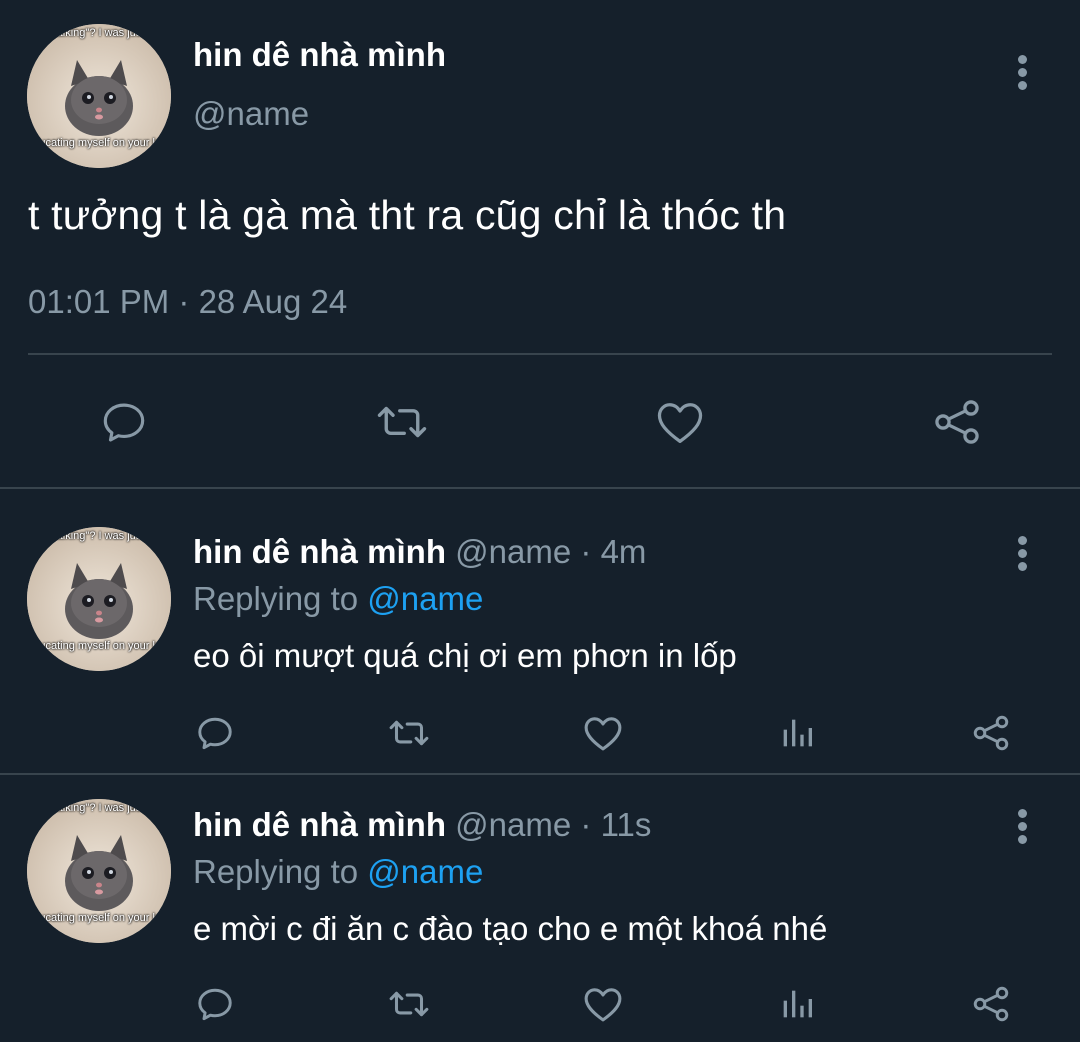 The height and width of the screenshot is (1042, 1080). What do you see at coordinates (187, 302) in the screenshot?
I see `tweet-timestamp: 01:01 PM · 28 Aug 24` at bounding box center [187, 302].